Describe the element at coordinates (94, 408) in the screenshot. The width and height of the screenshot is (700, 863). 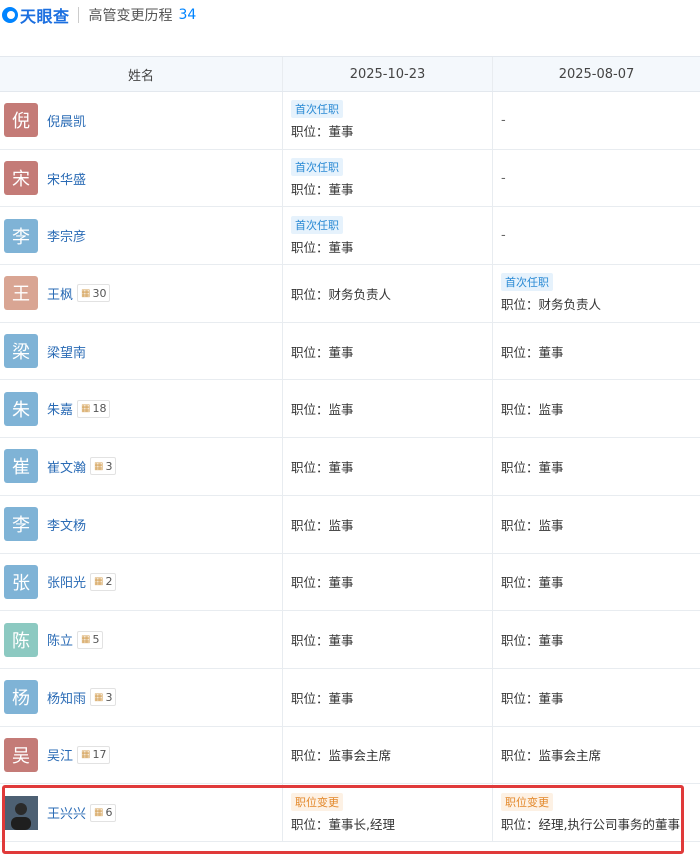
I see `related-company-badge: ▦ 18` at that location.